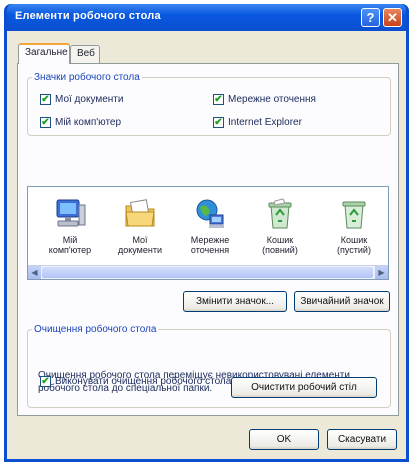  I want to click on icon-label: (пустий), so click(354, 250).